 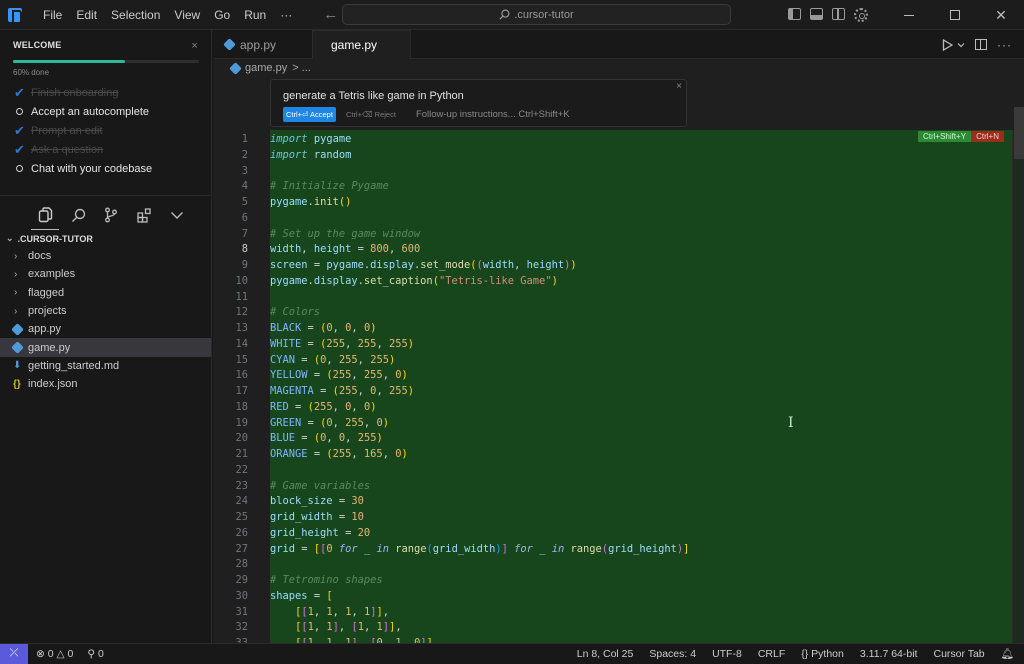 I want to click on indentation: Spaces: 4, so click(x=672, y=654).